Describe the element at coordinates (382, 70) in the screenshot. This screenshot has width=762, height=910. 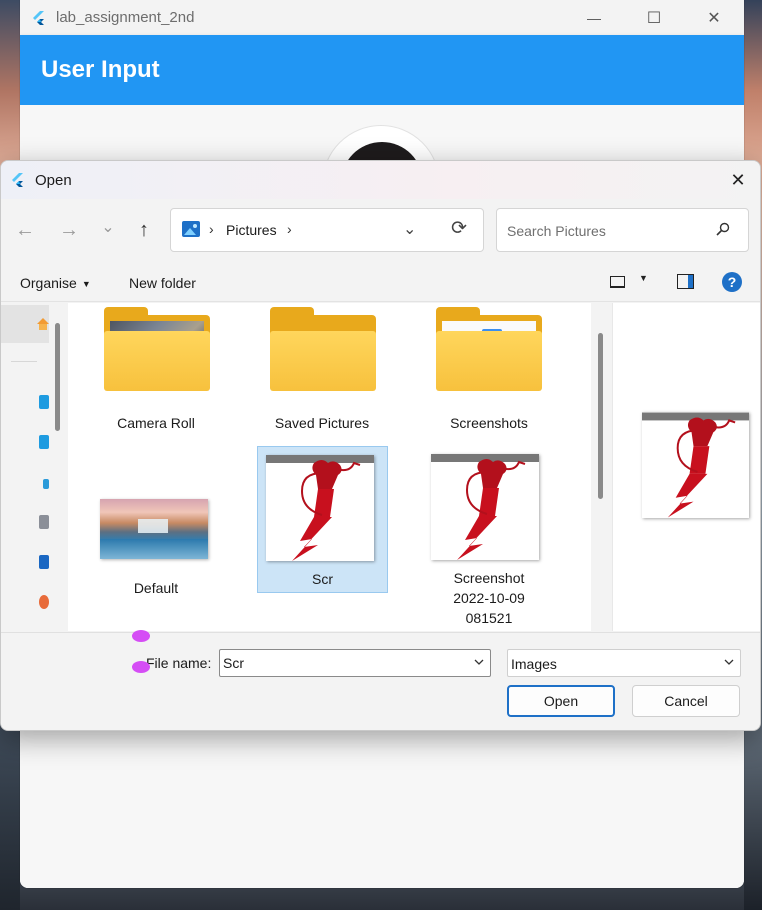
I see `app-bar: User Input` at that location.